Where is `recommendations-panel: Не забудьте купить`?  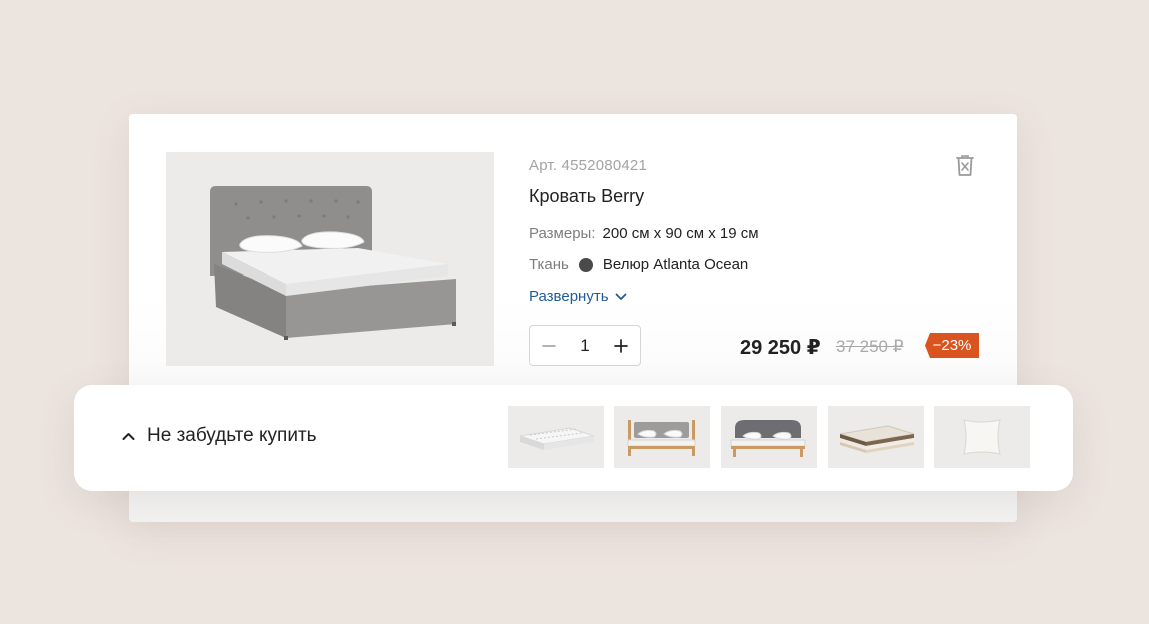
recommendations-panel: Не забудьте купить is located at coordinates (573, 438).